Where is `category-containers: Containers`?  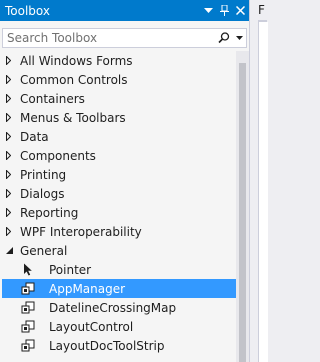
category-containers: Containers is located at coordinates (118, 98).